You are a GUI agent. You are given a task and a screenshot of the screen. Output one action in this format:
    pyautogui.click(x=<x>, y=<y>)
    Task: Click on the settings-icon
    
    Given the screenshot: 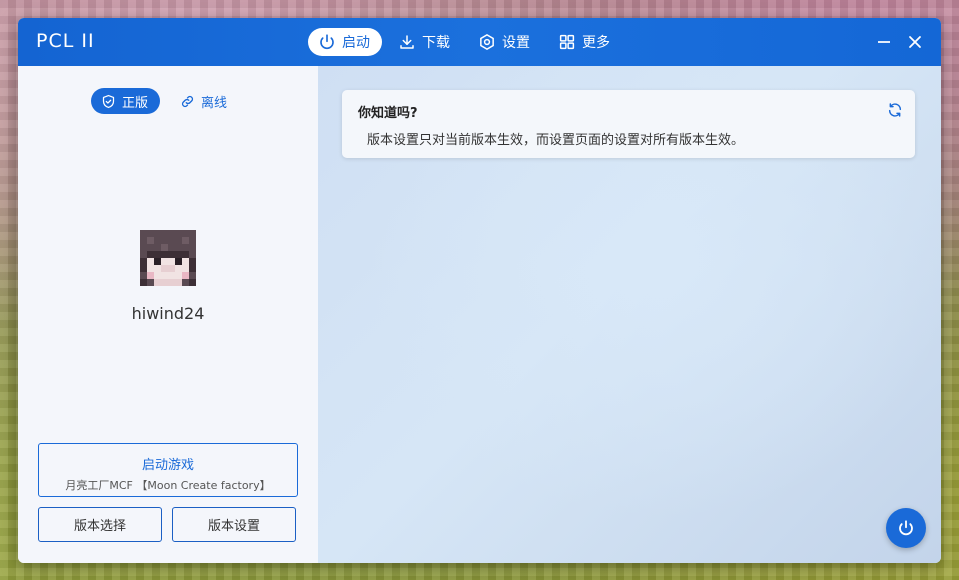 What is the action you would take?
    pyautogui.click(x=487, y=42)
    